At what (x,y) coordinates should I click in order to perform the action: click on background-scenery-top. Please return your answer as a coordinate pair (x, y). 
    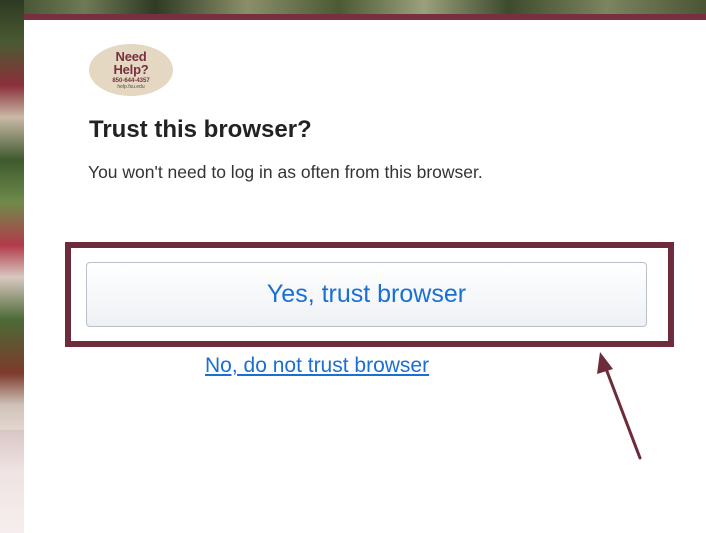
    Looking at the image, I should click on (353, 7).